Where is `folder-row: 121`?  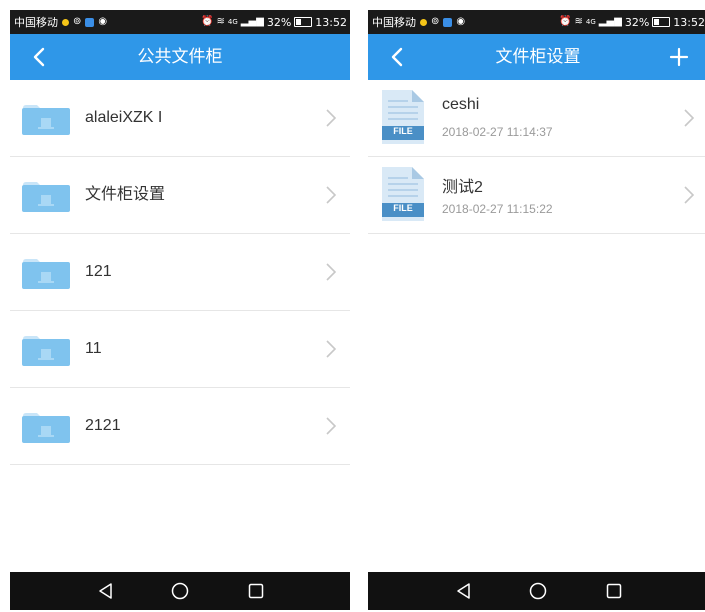 folder-row: 121 is located at coordinates (180, 272).